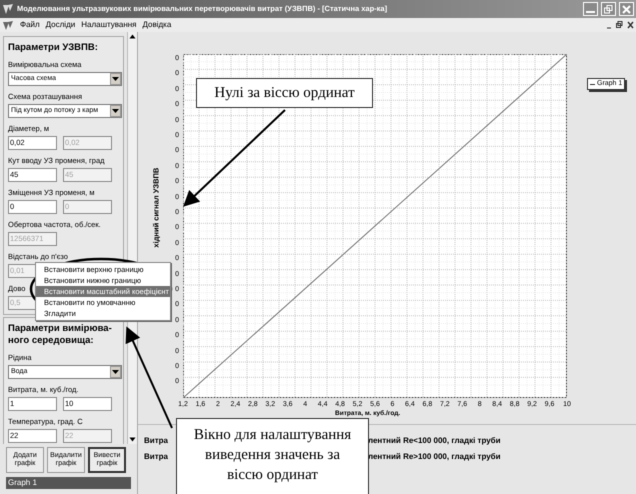  What do you see at coordinates (8, 9) in the screenshot?
I see `app-icon` at bounding box center [8, 9].